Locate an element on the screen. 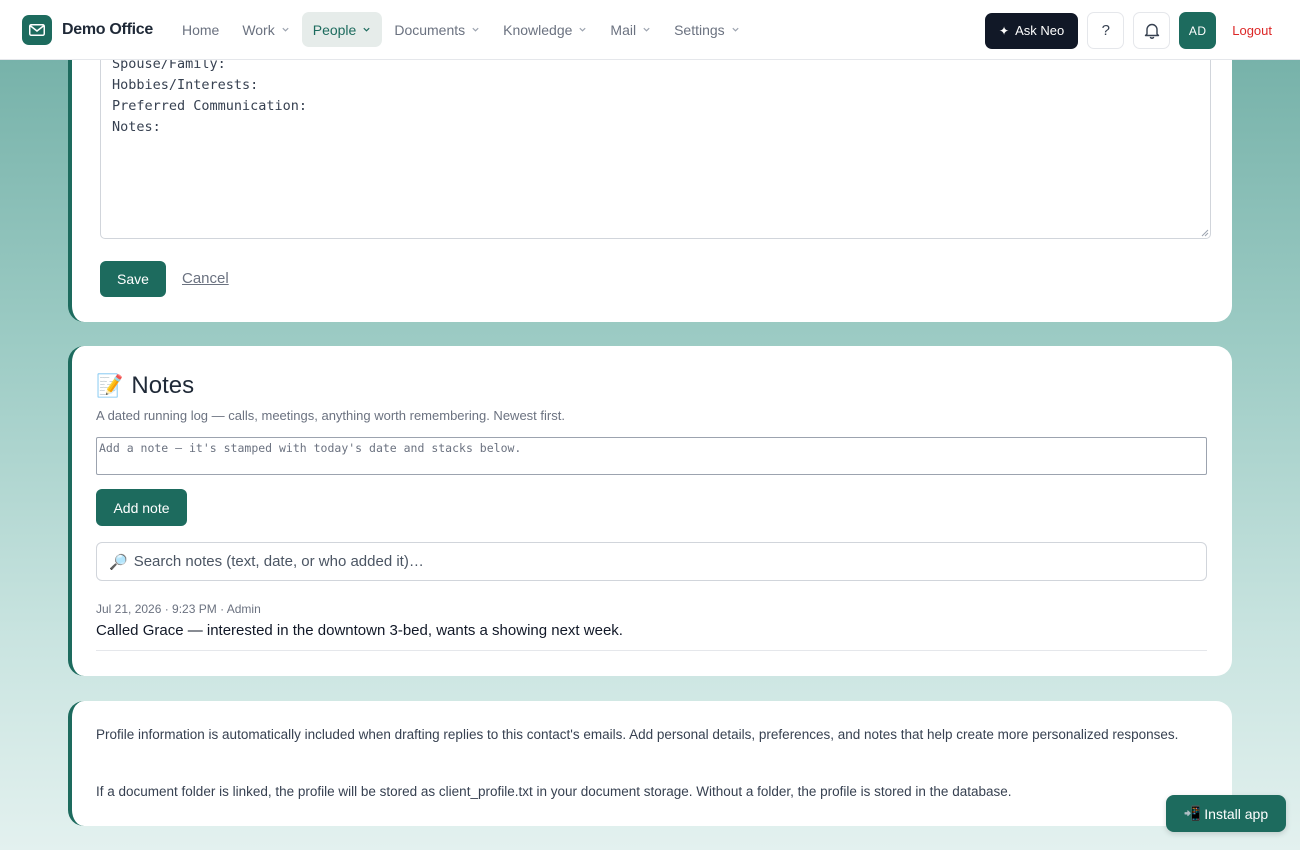  nav-people: People is located at coordinates (342, 29).